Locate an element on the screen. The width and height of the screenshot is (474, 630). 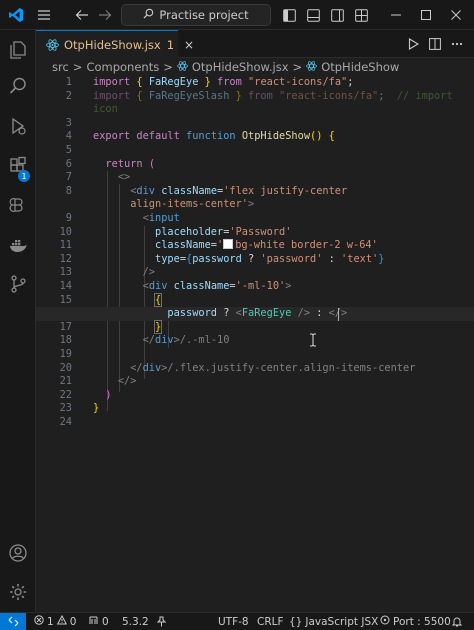
code-line-2-wrap: icon is located at coordinates (105, 109).